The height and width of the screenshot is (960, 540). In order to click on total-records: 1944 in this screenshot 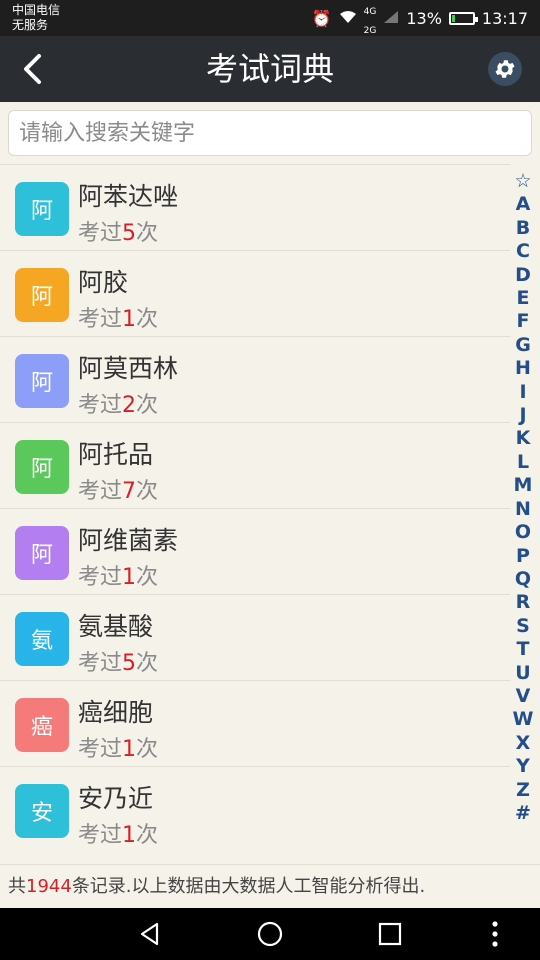, I will do `click(49, 886)`.